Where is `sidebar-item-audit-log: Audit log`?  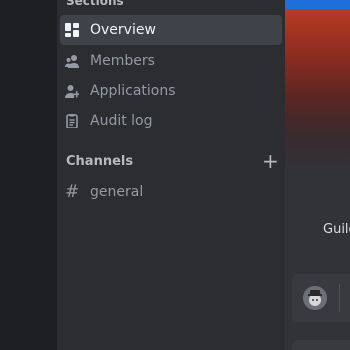
sidebar-item-audit-log: Audit log is located at coordinates (171, 121).